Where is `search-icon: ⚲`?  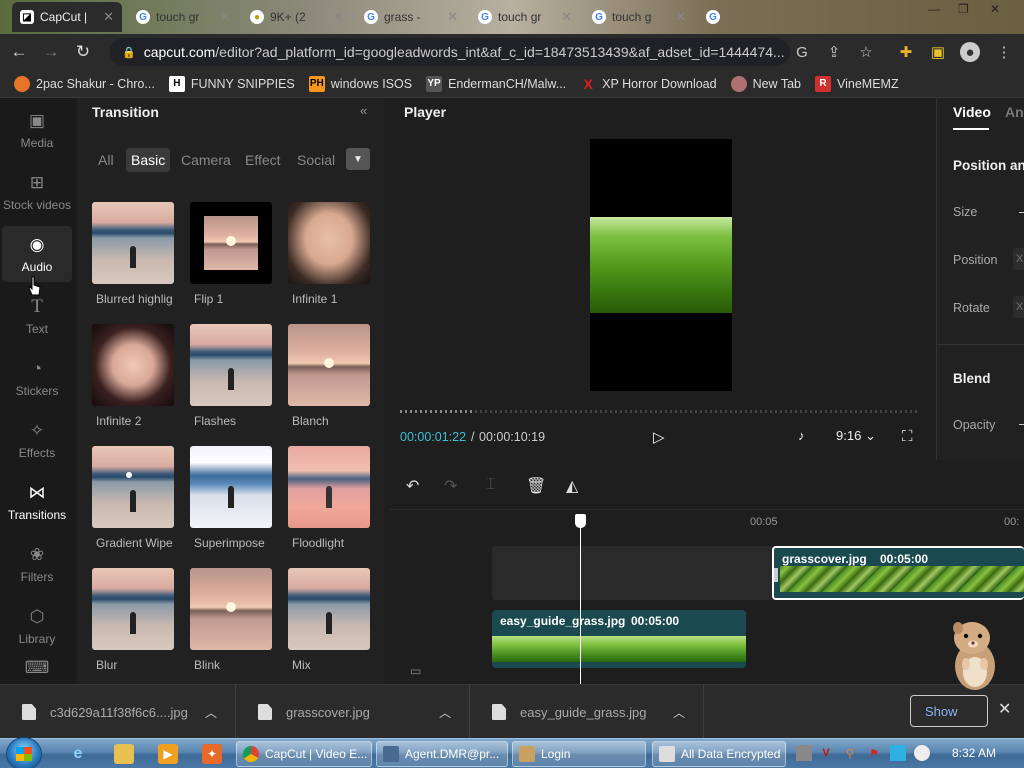
search-icon: ⚲ is located at coordinates (850, 753).